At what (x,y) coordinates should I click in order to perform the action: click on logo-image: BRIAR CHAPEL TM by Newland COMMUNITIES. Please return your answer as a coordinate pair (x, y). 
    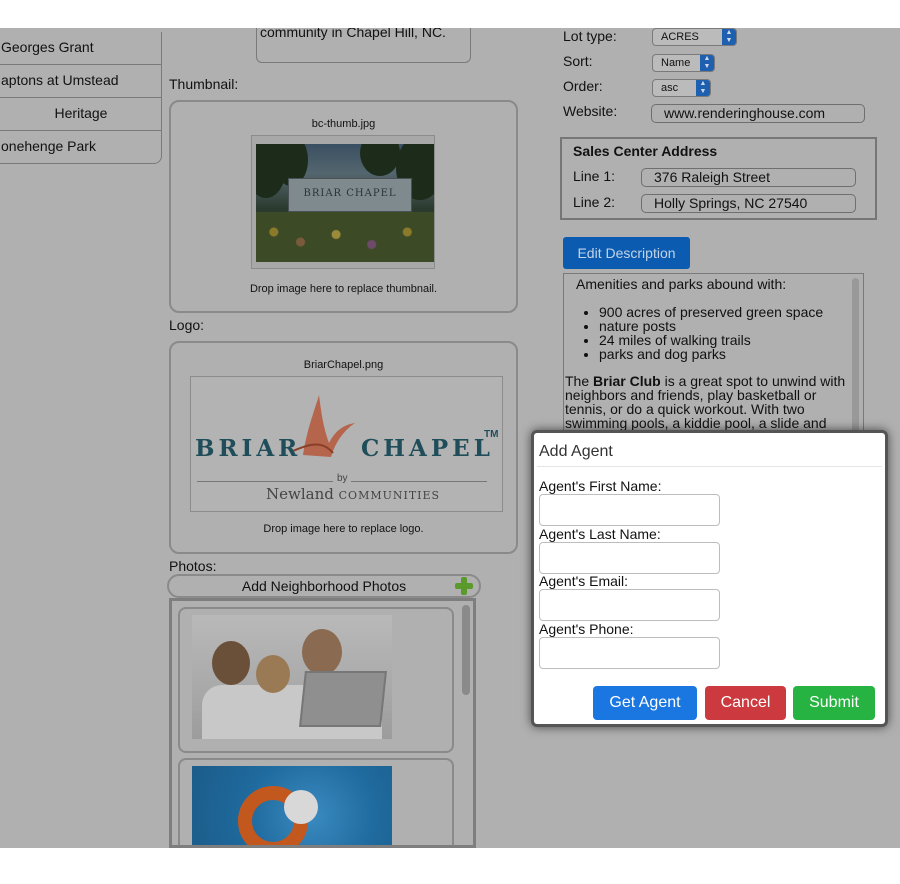
    Looking at the image, I should click on (346, 444).